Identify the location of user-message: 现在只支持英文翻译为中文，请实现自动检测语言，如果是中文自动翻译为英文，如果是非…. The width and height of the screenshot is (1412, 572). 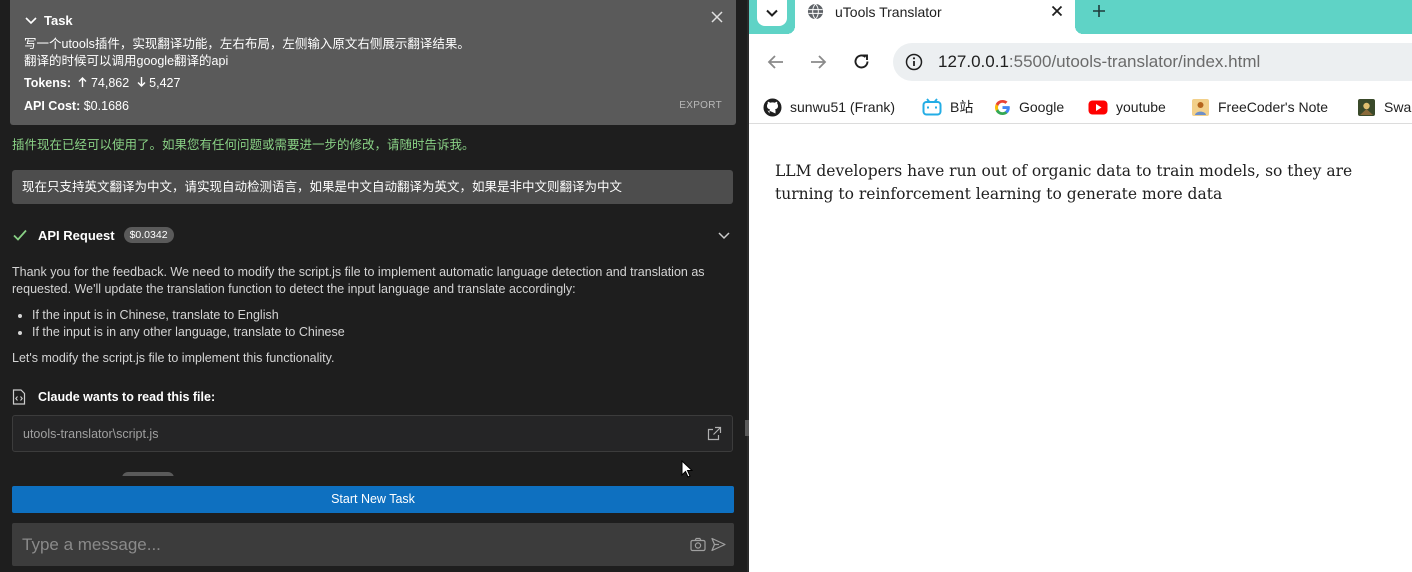
(372, 187).